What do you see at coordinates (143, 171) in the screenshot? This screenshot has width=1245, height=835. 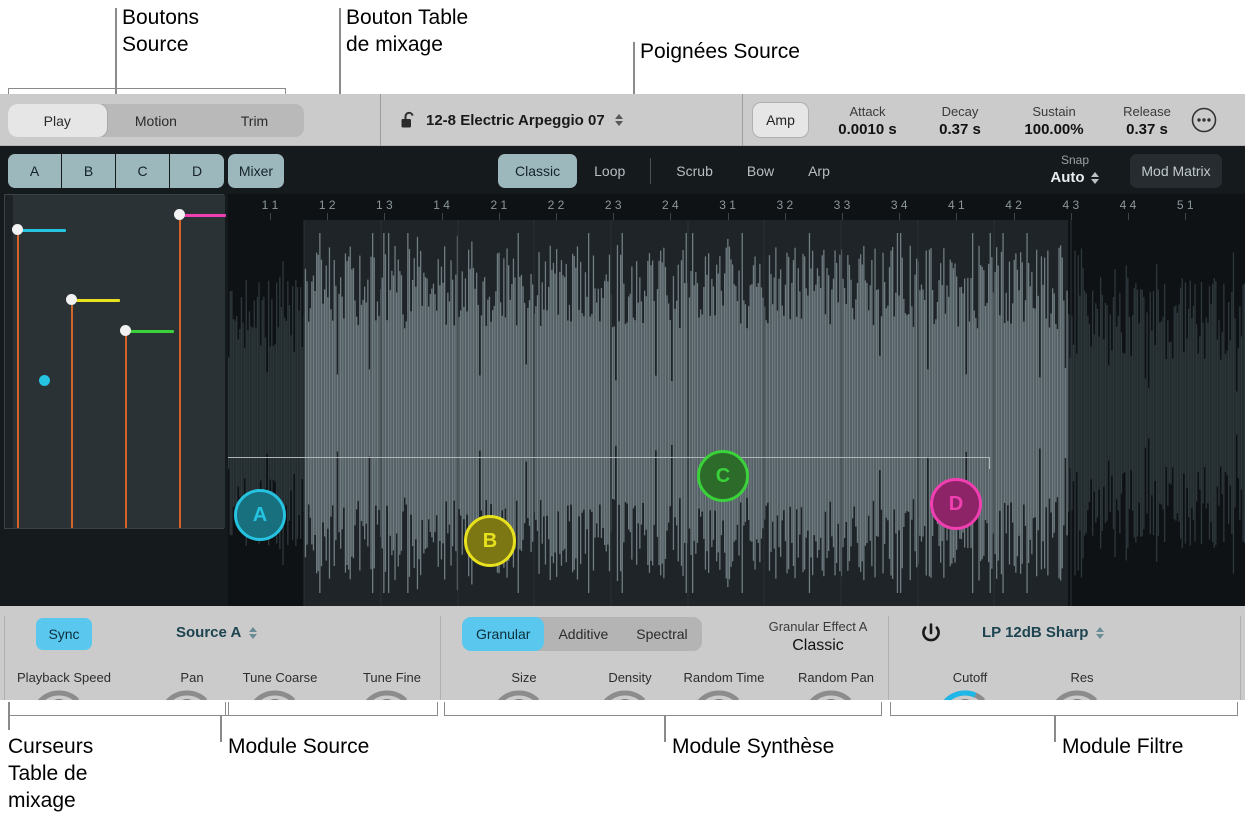 I see `source-button-c: C` at bounding box center [143, 171].